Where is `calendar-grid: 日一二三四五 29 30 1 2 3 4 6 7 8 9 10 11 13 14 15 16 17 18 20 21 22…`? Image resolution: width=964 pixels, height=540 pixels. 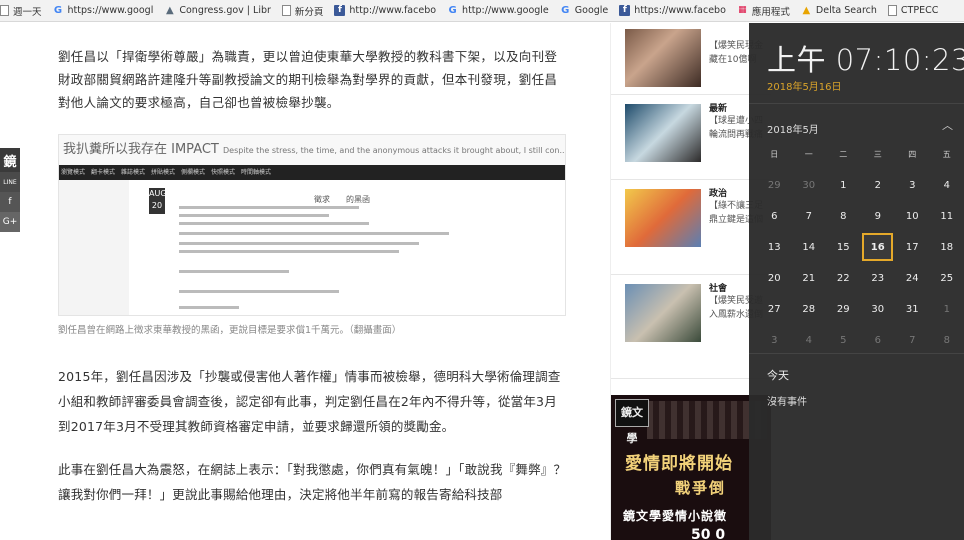
calendar-grid: 日一二三四五 29 30 1 2 3 4 6 7 8 9 10 11 13 14 15 16 17 18 20 21 22… is located at coordinates (860, 247).